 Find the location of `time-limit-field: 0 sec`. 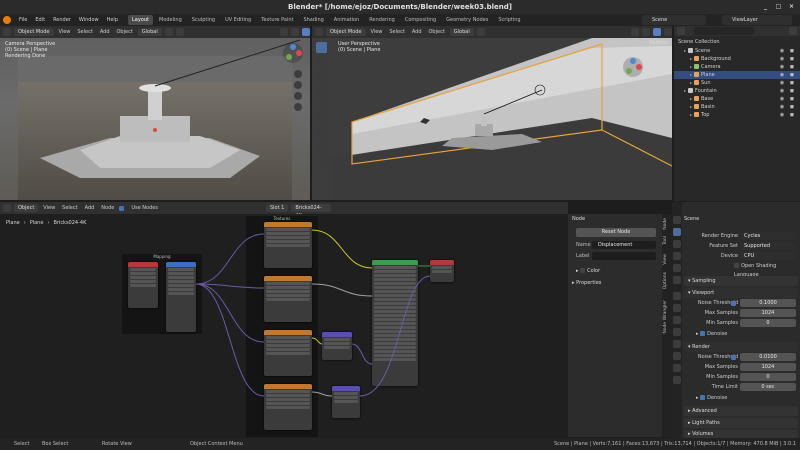

time-limit-field: 0 sec is located at coordinates (768, 387).